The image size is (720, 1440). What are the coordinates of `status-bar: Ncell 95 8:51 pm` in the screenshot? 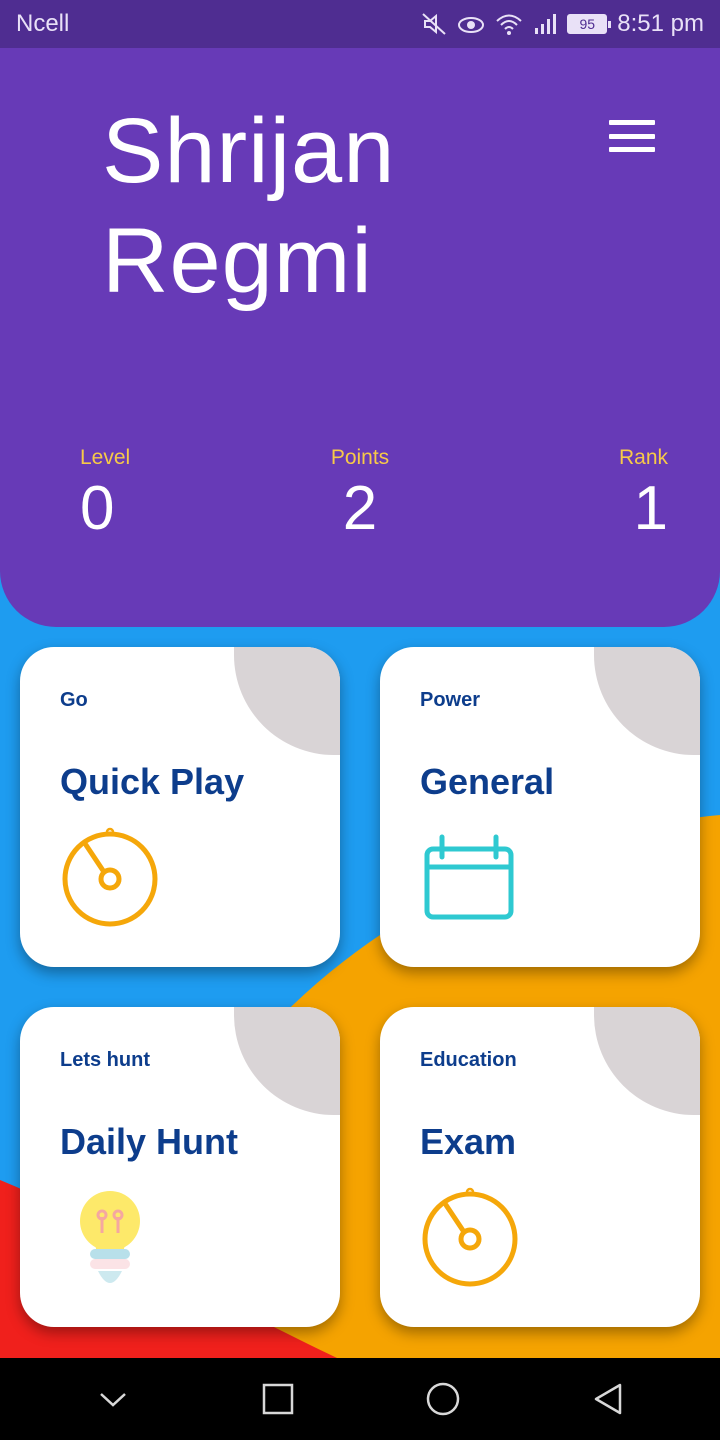 It's located at (360, 24).